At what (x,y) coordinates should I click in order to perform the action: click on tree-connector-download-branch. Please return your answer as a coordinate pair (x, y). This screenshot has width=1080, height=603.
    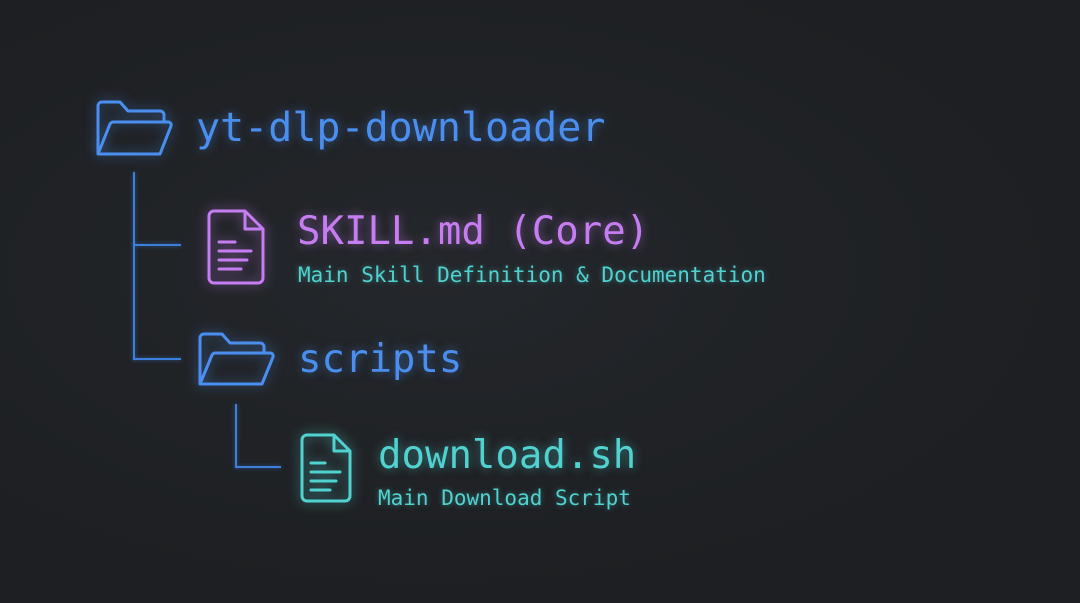
    Looking at the image, I should click on (258, 467).